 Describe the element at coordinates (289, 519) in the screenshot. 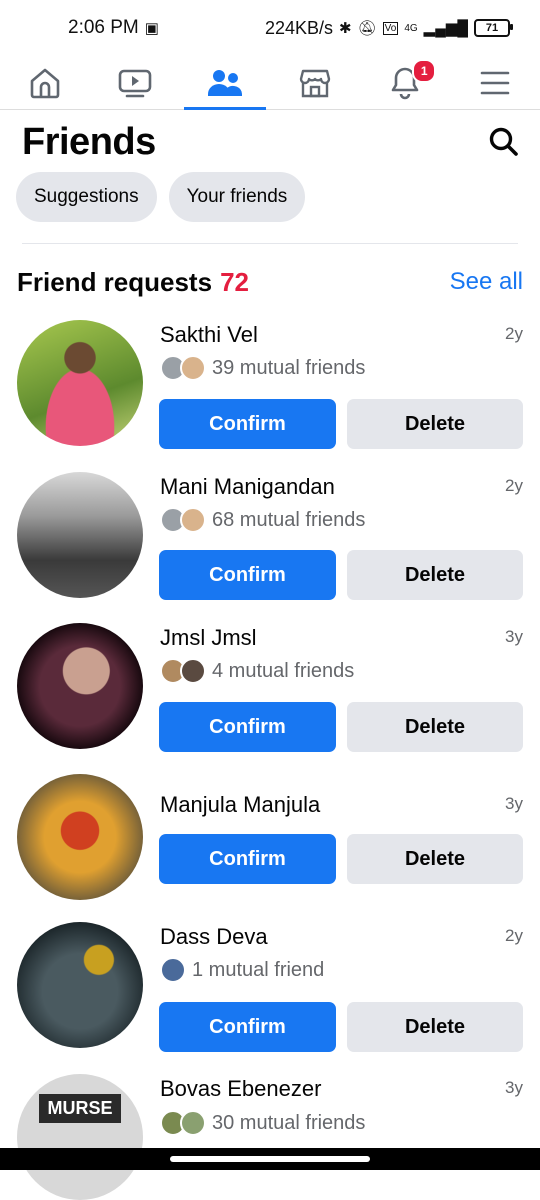

I see `mutual-count: 68 mutual friends` at that location.